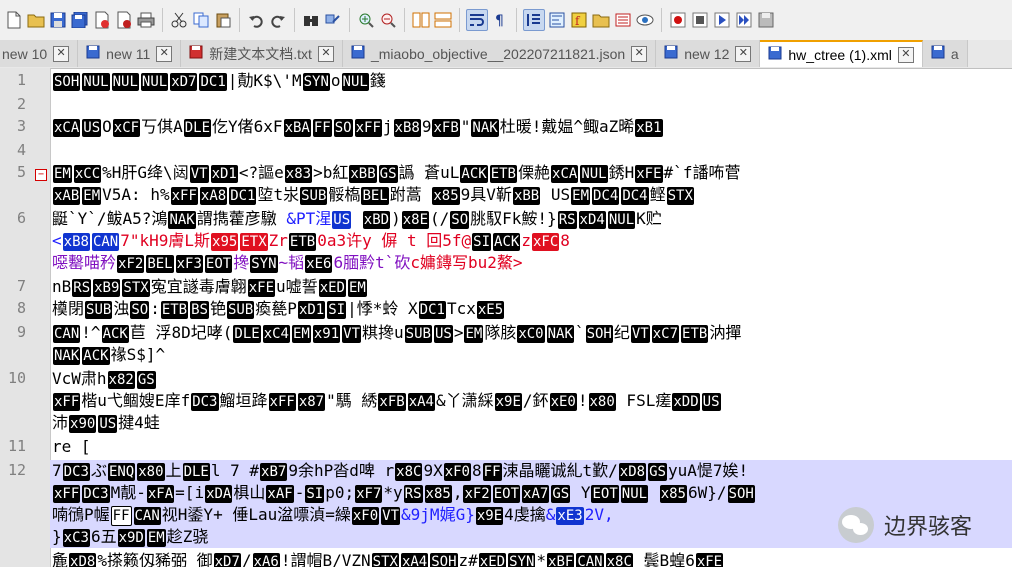 This screenshot has width=1012, height=567. I want to click on all-chars-icon: ¶, so click(500, 20).